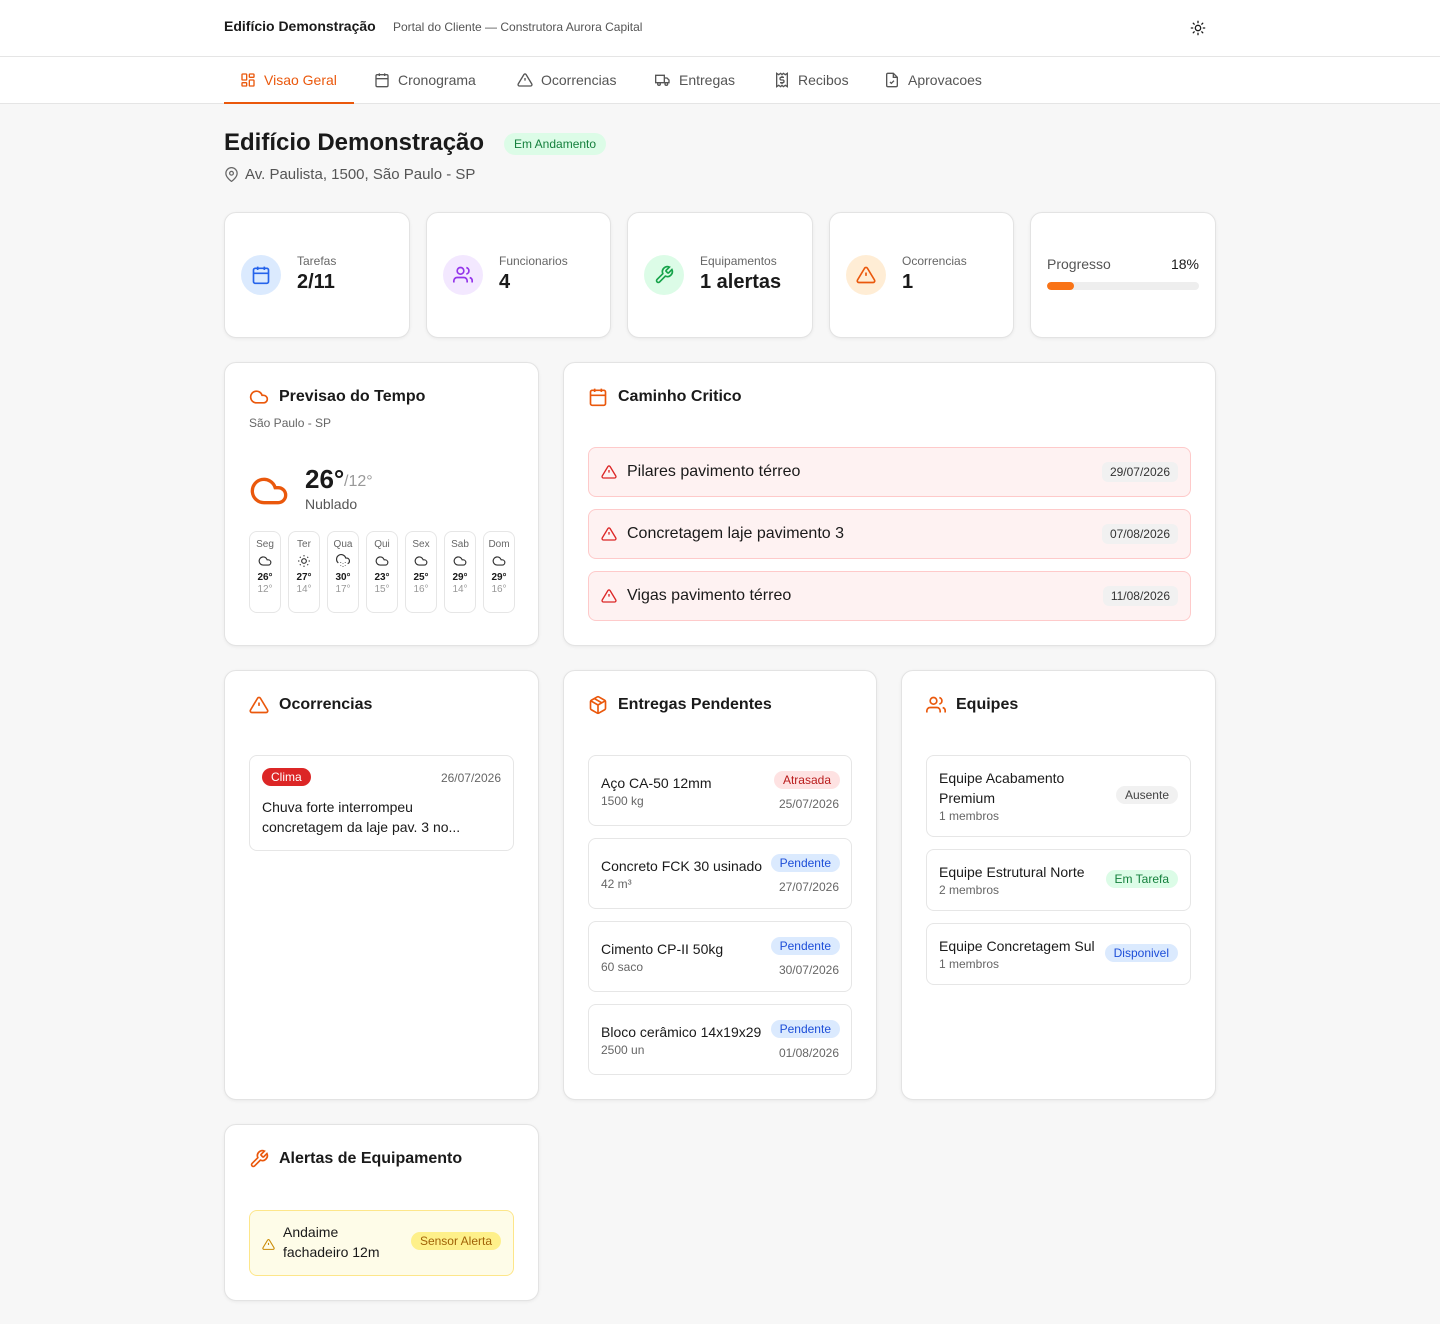  Describe the element at coordinates (808, 970) in the screenshot. I see `delivery-date: 30/07/2026` at that location.